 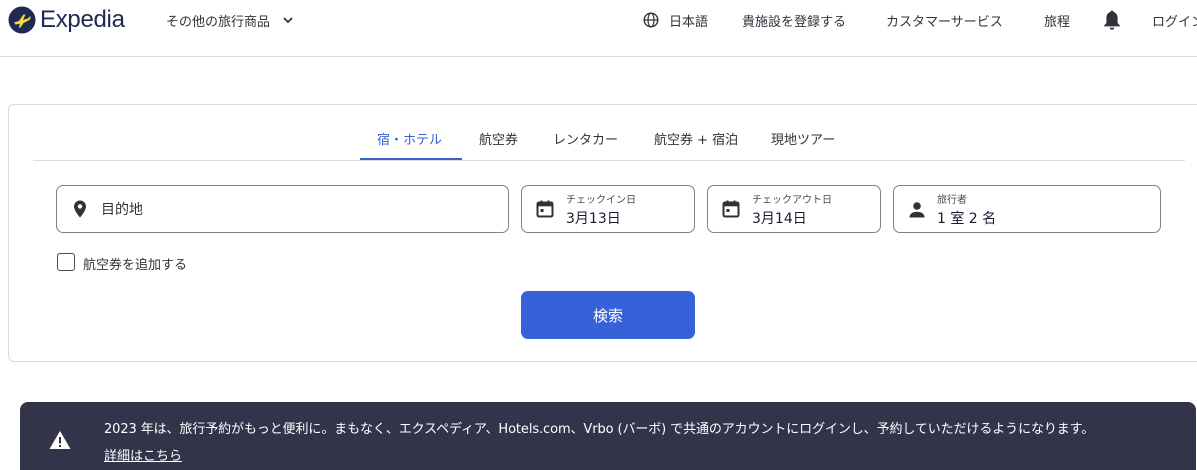 What do you see at coordinates (689, 22) in the screenshot?
I see `language-label: 日本語` at bounding box center [689, 22].